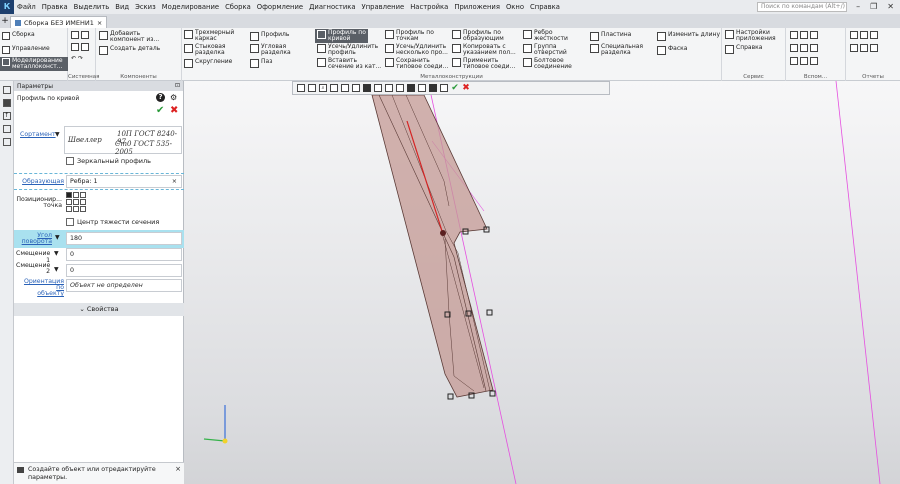 This screenshot has width=900, height=484. What do you see at coordinates (26, 50) in the screenshot?
I see `ribbon-management-button: Управление` at bounding box center [26, 50].